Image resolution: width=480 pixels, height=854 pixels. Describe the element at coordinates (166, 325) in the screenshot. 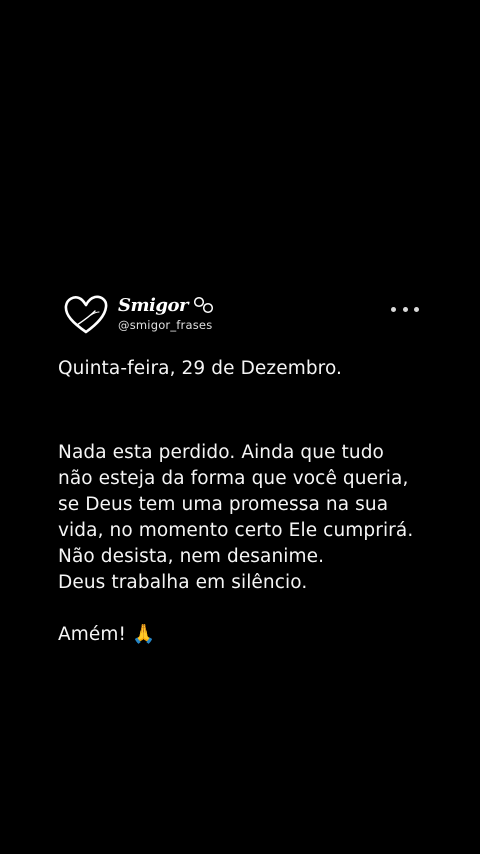

I see `profile-handle: @smigor_frases` at that location.